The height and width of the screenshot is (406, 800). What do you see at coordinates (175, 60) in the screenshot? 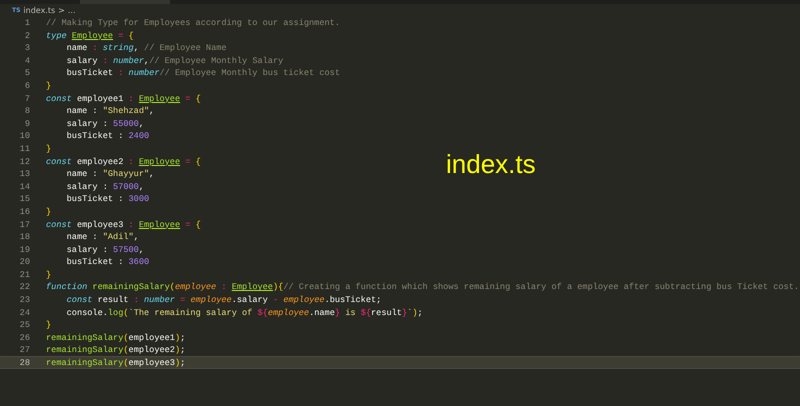
I see `code-line: salary : number,// Employee Monthly Salary` at bounding box center [175, 60].